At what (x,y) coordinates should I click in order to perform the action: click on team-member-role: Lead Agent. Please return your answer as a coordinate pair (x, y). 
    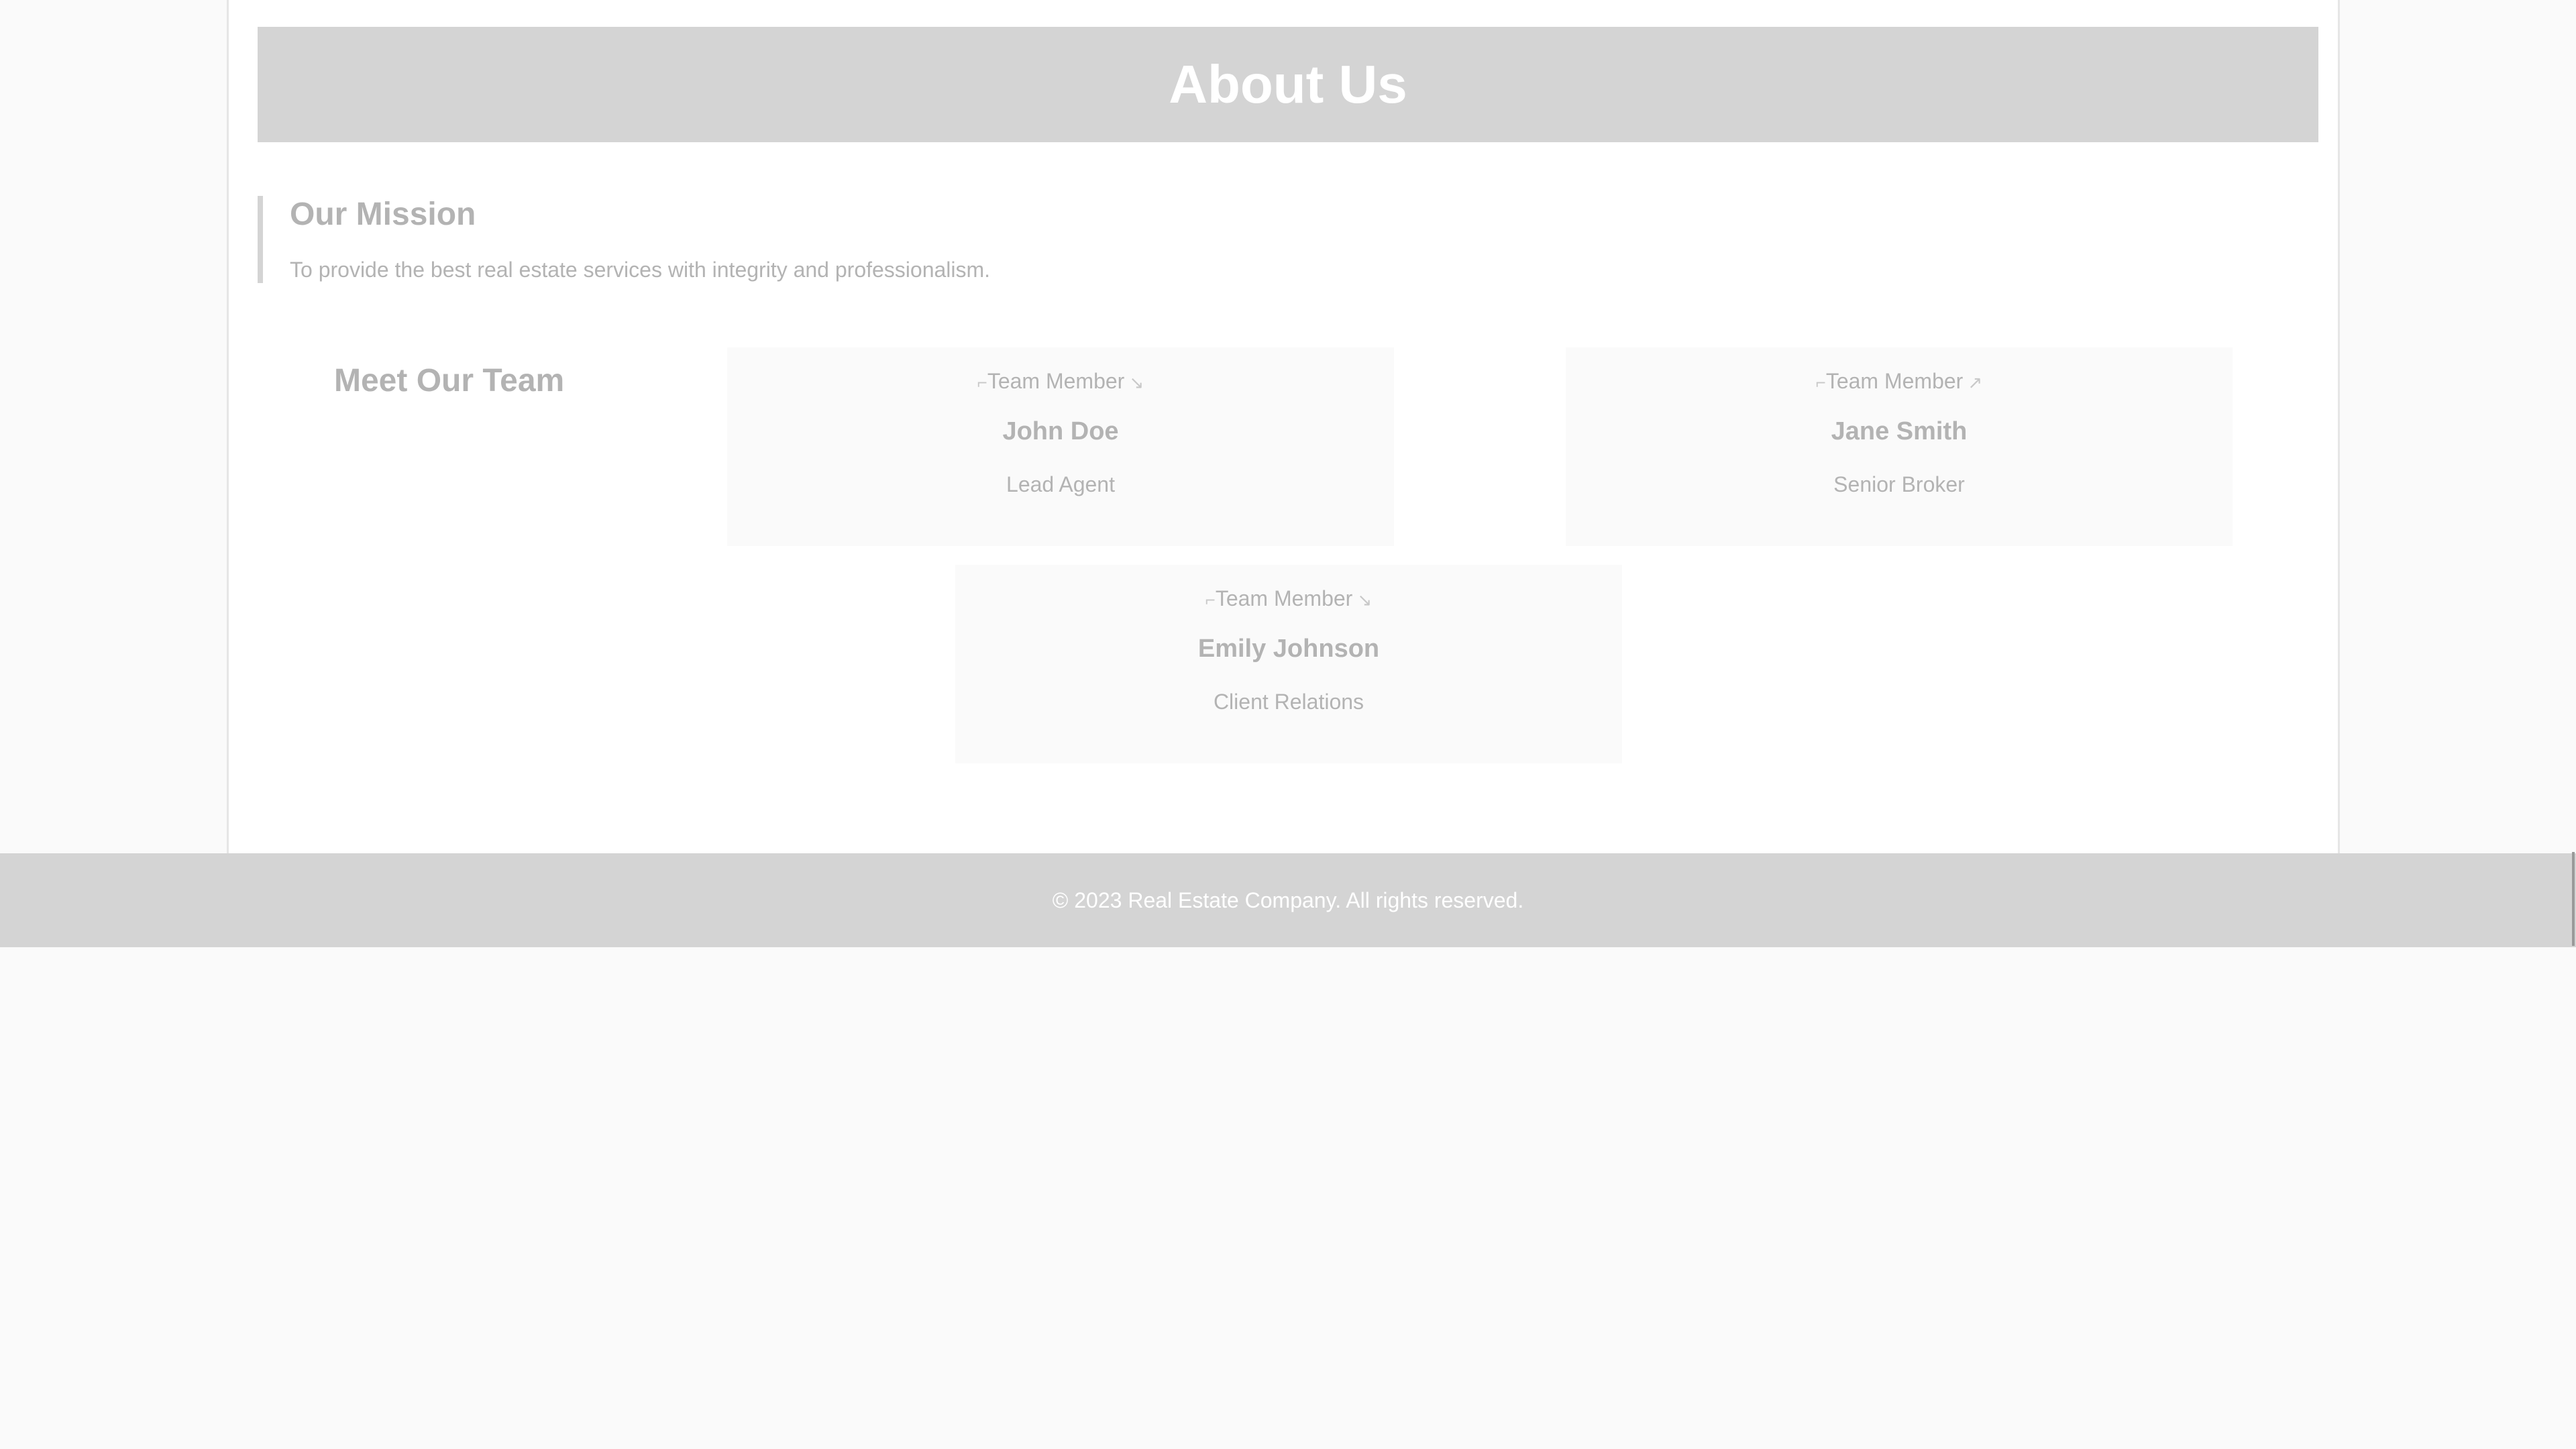
    Looking at the image, I should click on (1060, 484).